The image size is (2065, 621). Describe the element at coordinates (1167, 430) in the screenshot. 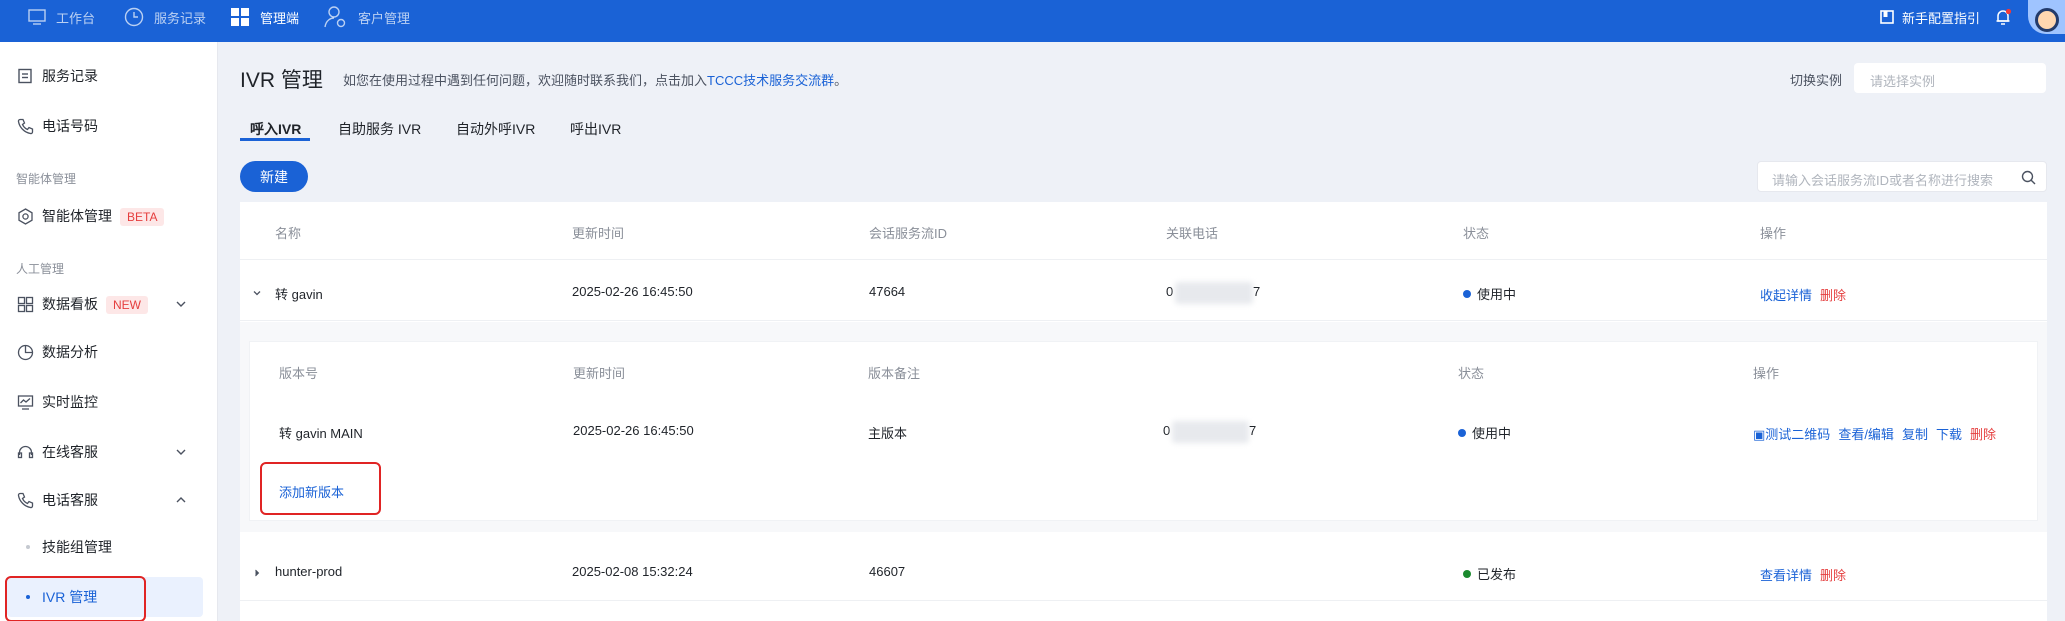

I see `version-phone-prefix: 0` at that location.